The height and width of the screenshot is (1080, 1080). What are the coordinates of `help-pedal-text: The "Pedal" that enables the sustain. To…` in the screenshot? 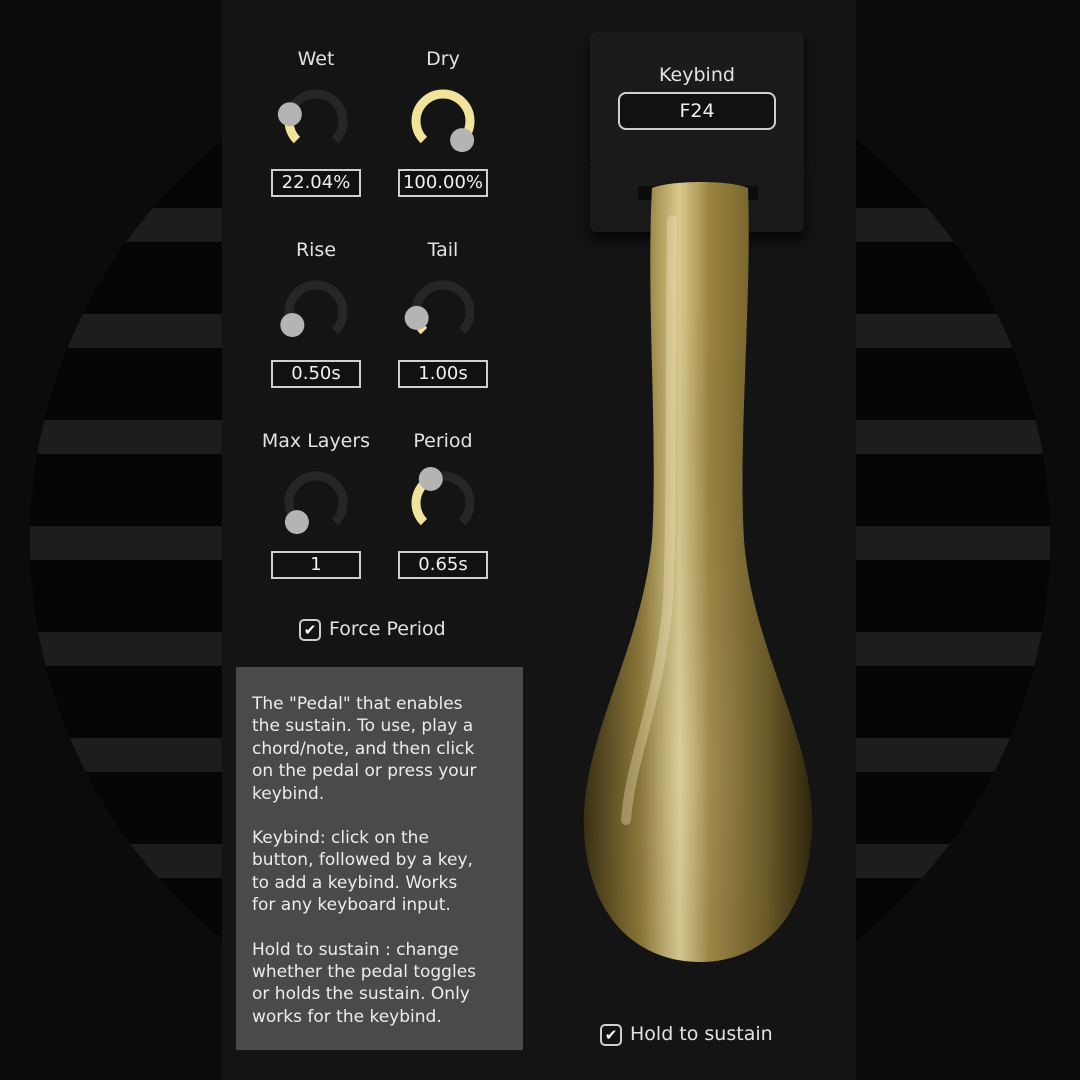 It's located at (364, 749).